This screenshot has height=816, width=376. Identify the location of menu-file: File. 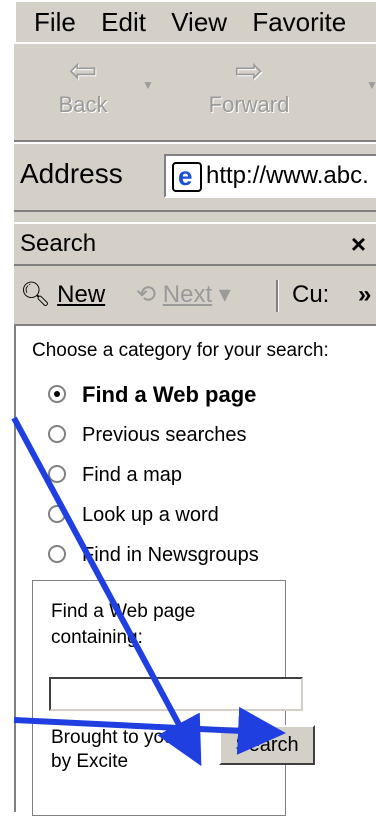
(55, 22).